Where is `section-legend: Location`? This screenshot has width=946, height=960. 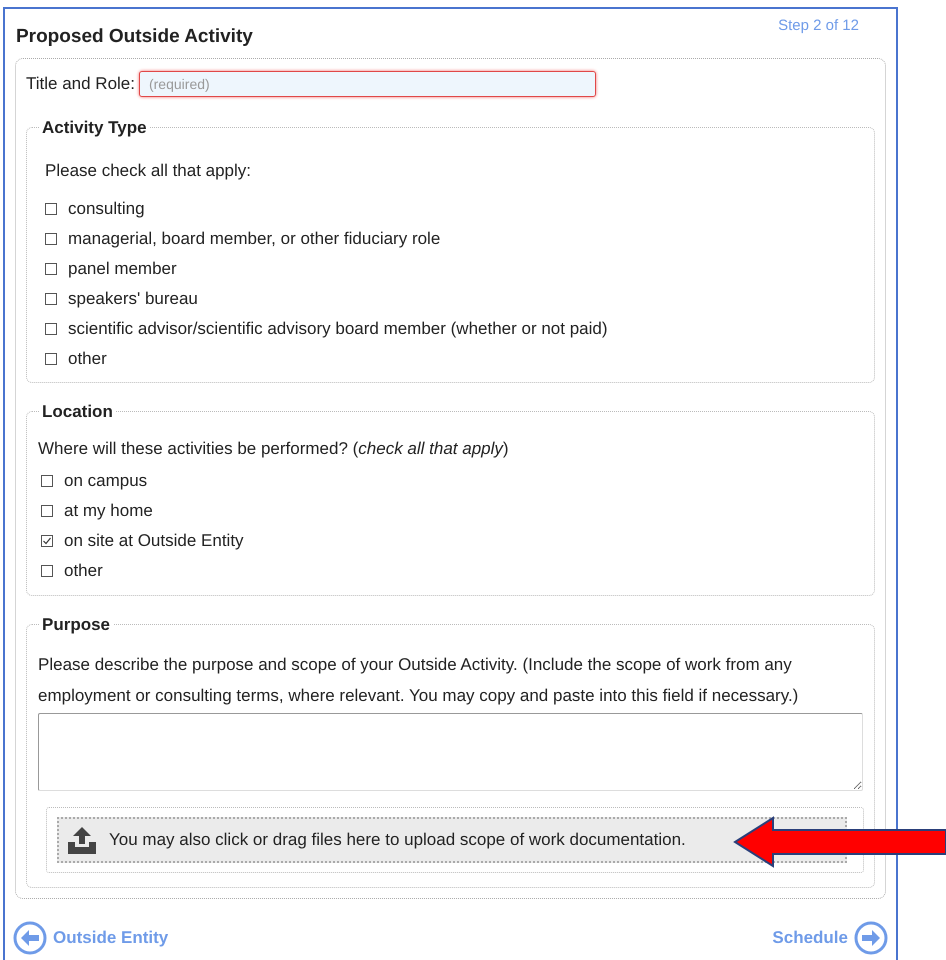
section-legend: Location is located at coordinates (77, 411).